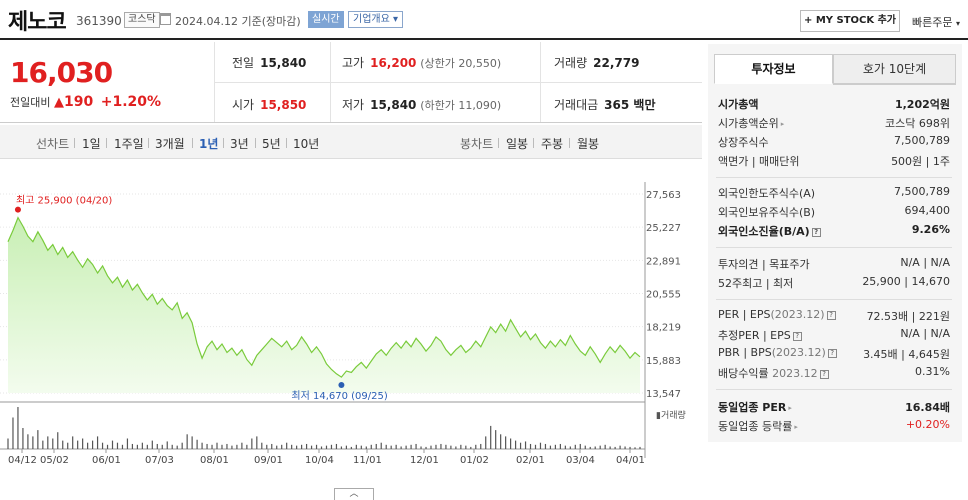 This screenshot has width=968, height=500. I want to click on period-1w: 1주일, so click(129, 143).